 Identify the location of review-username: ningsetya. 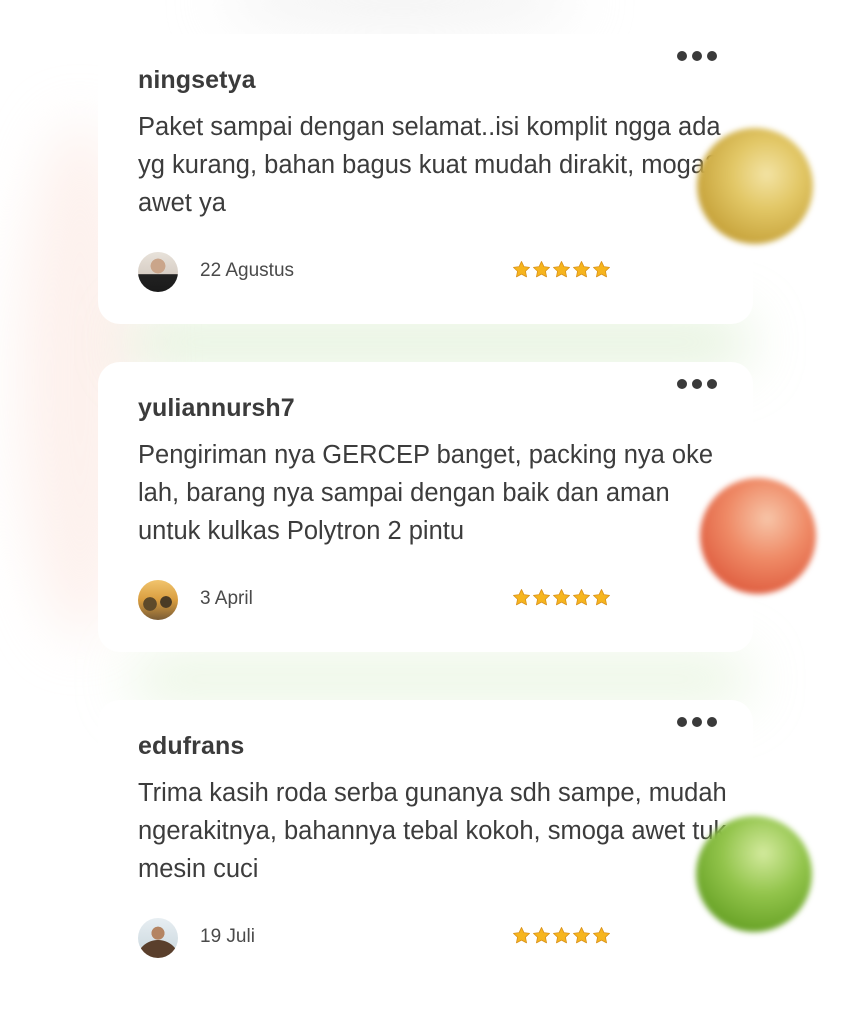
(197, 80).